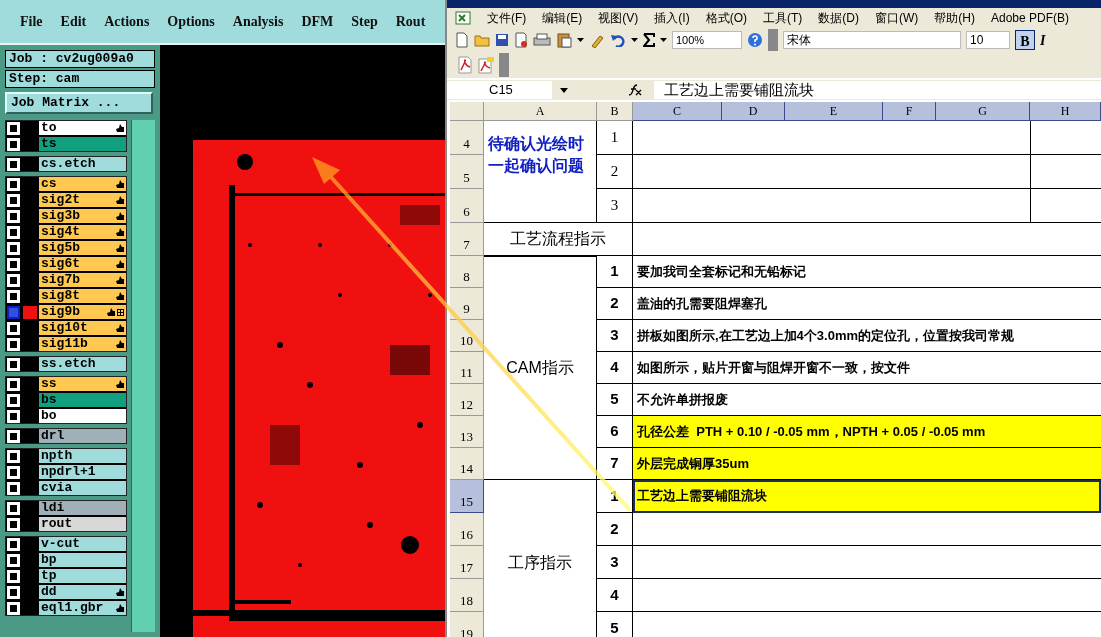  I want to click on pdf-comment-icon, so click(486, 65).